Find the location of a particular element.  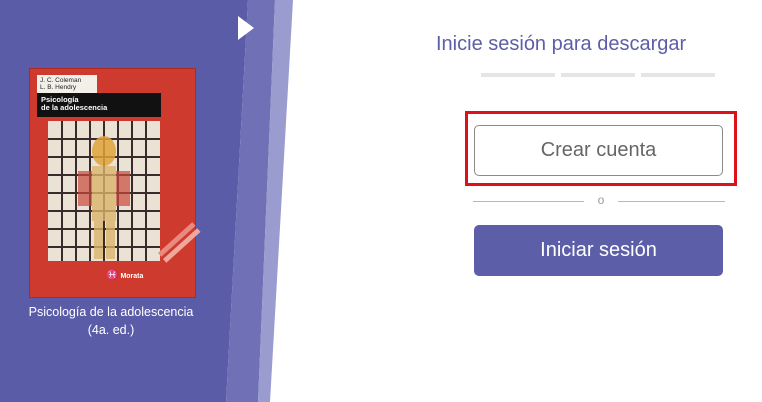

book-title-caption: Psicología de la adolescencia (4a. ed.) is located at coordinates (111, 321).